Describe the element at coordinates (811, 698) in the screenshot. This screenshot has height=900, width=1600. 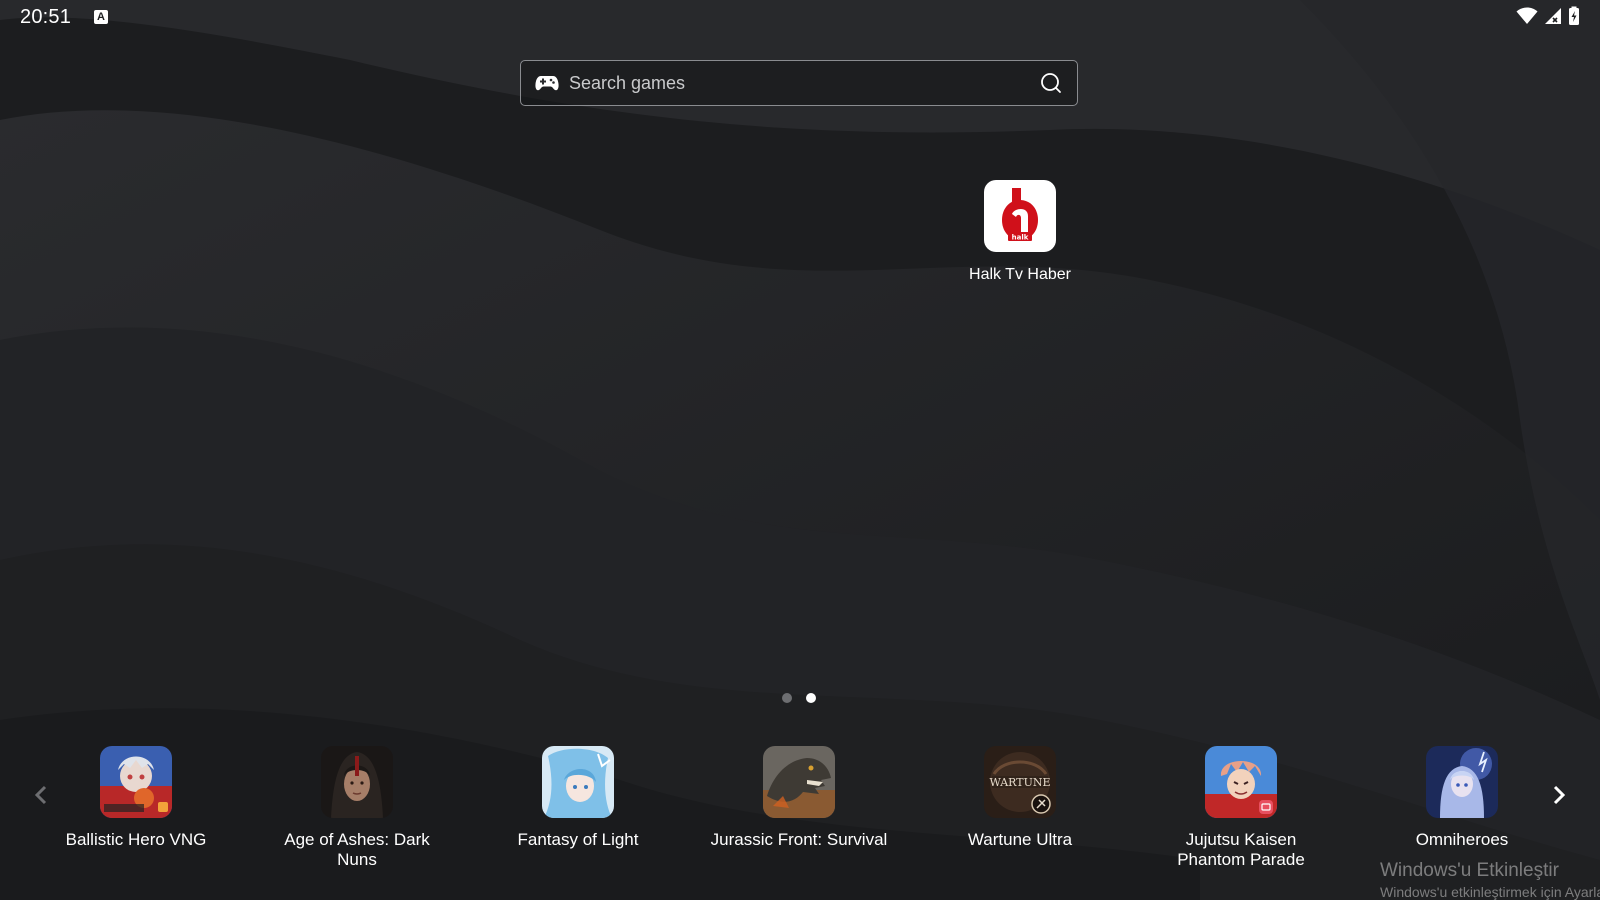
I see `page-dot-2-active` at that location.